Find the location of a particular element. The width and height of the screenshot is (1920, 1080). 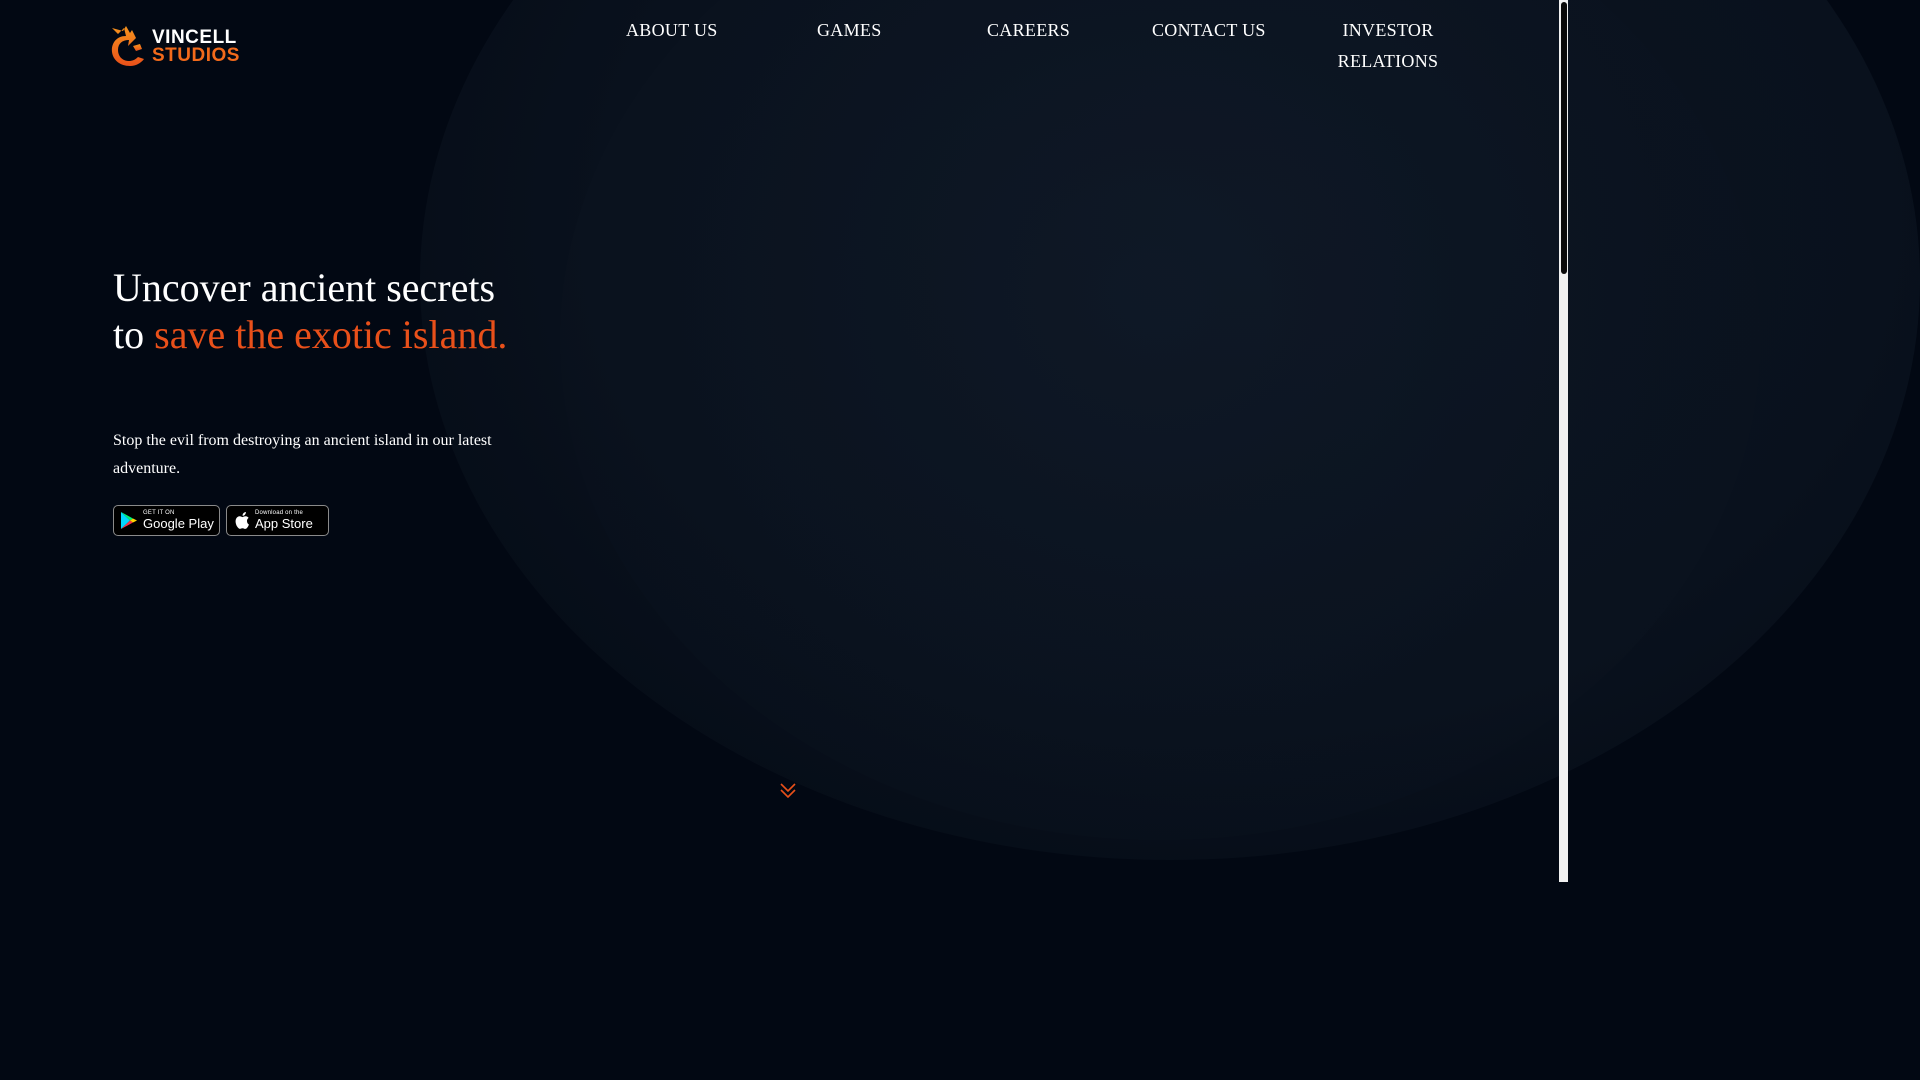

brand-name-line2: STUDIOS is located at coordinates (196, 55).